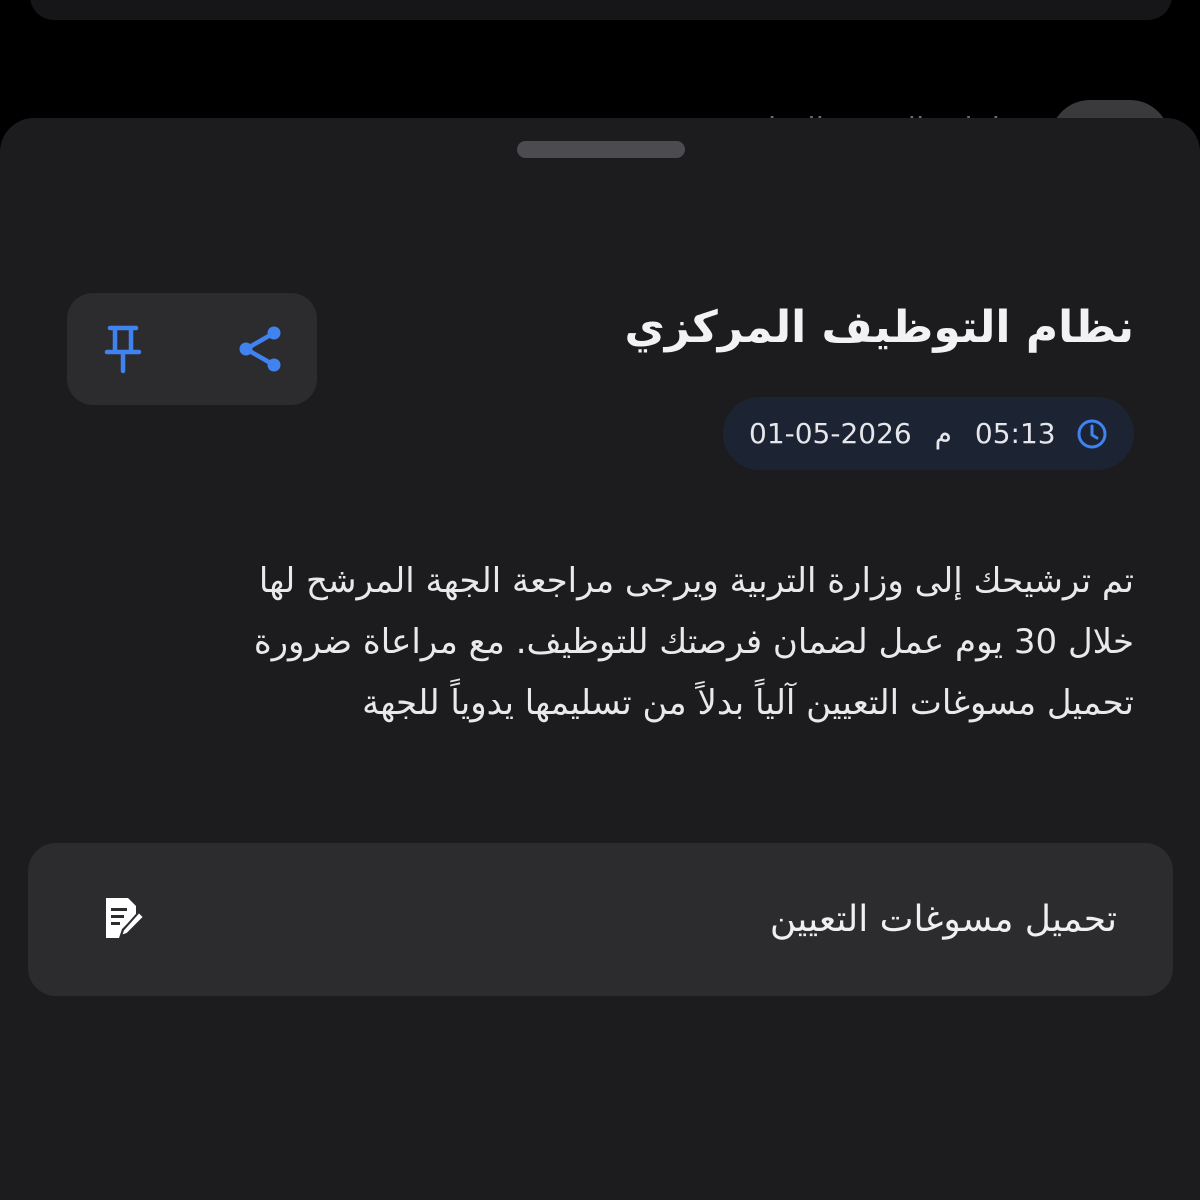 The width and height of the screenshot is (1200, 1200). What do you see at coordinates (879, 327) in the screenshot?
I see `notification-title: نظام التوظيف المركزي` at bounding box center [879, 327].